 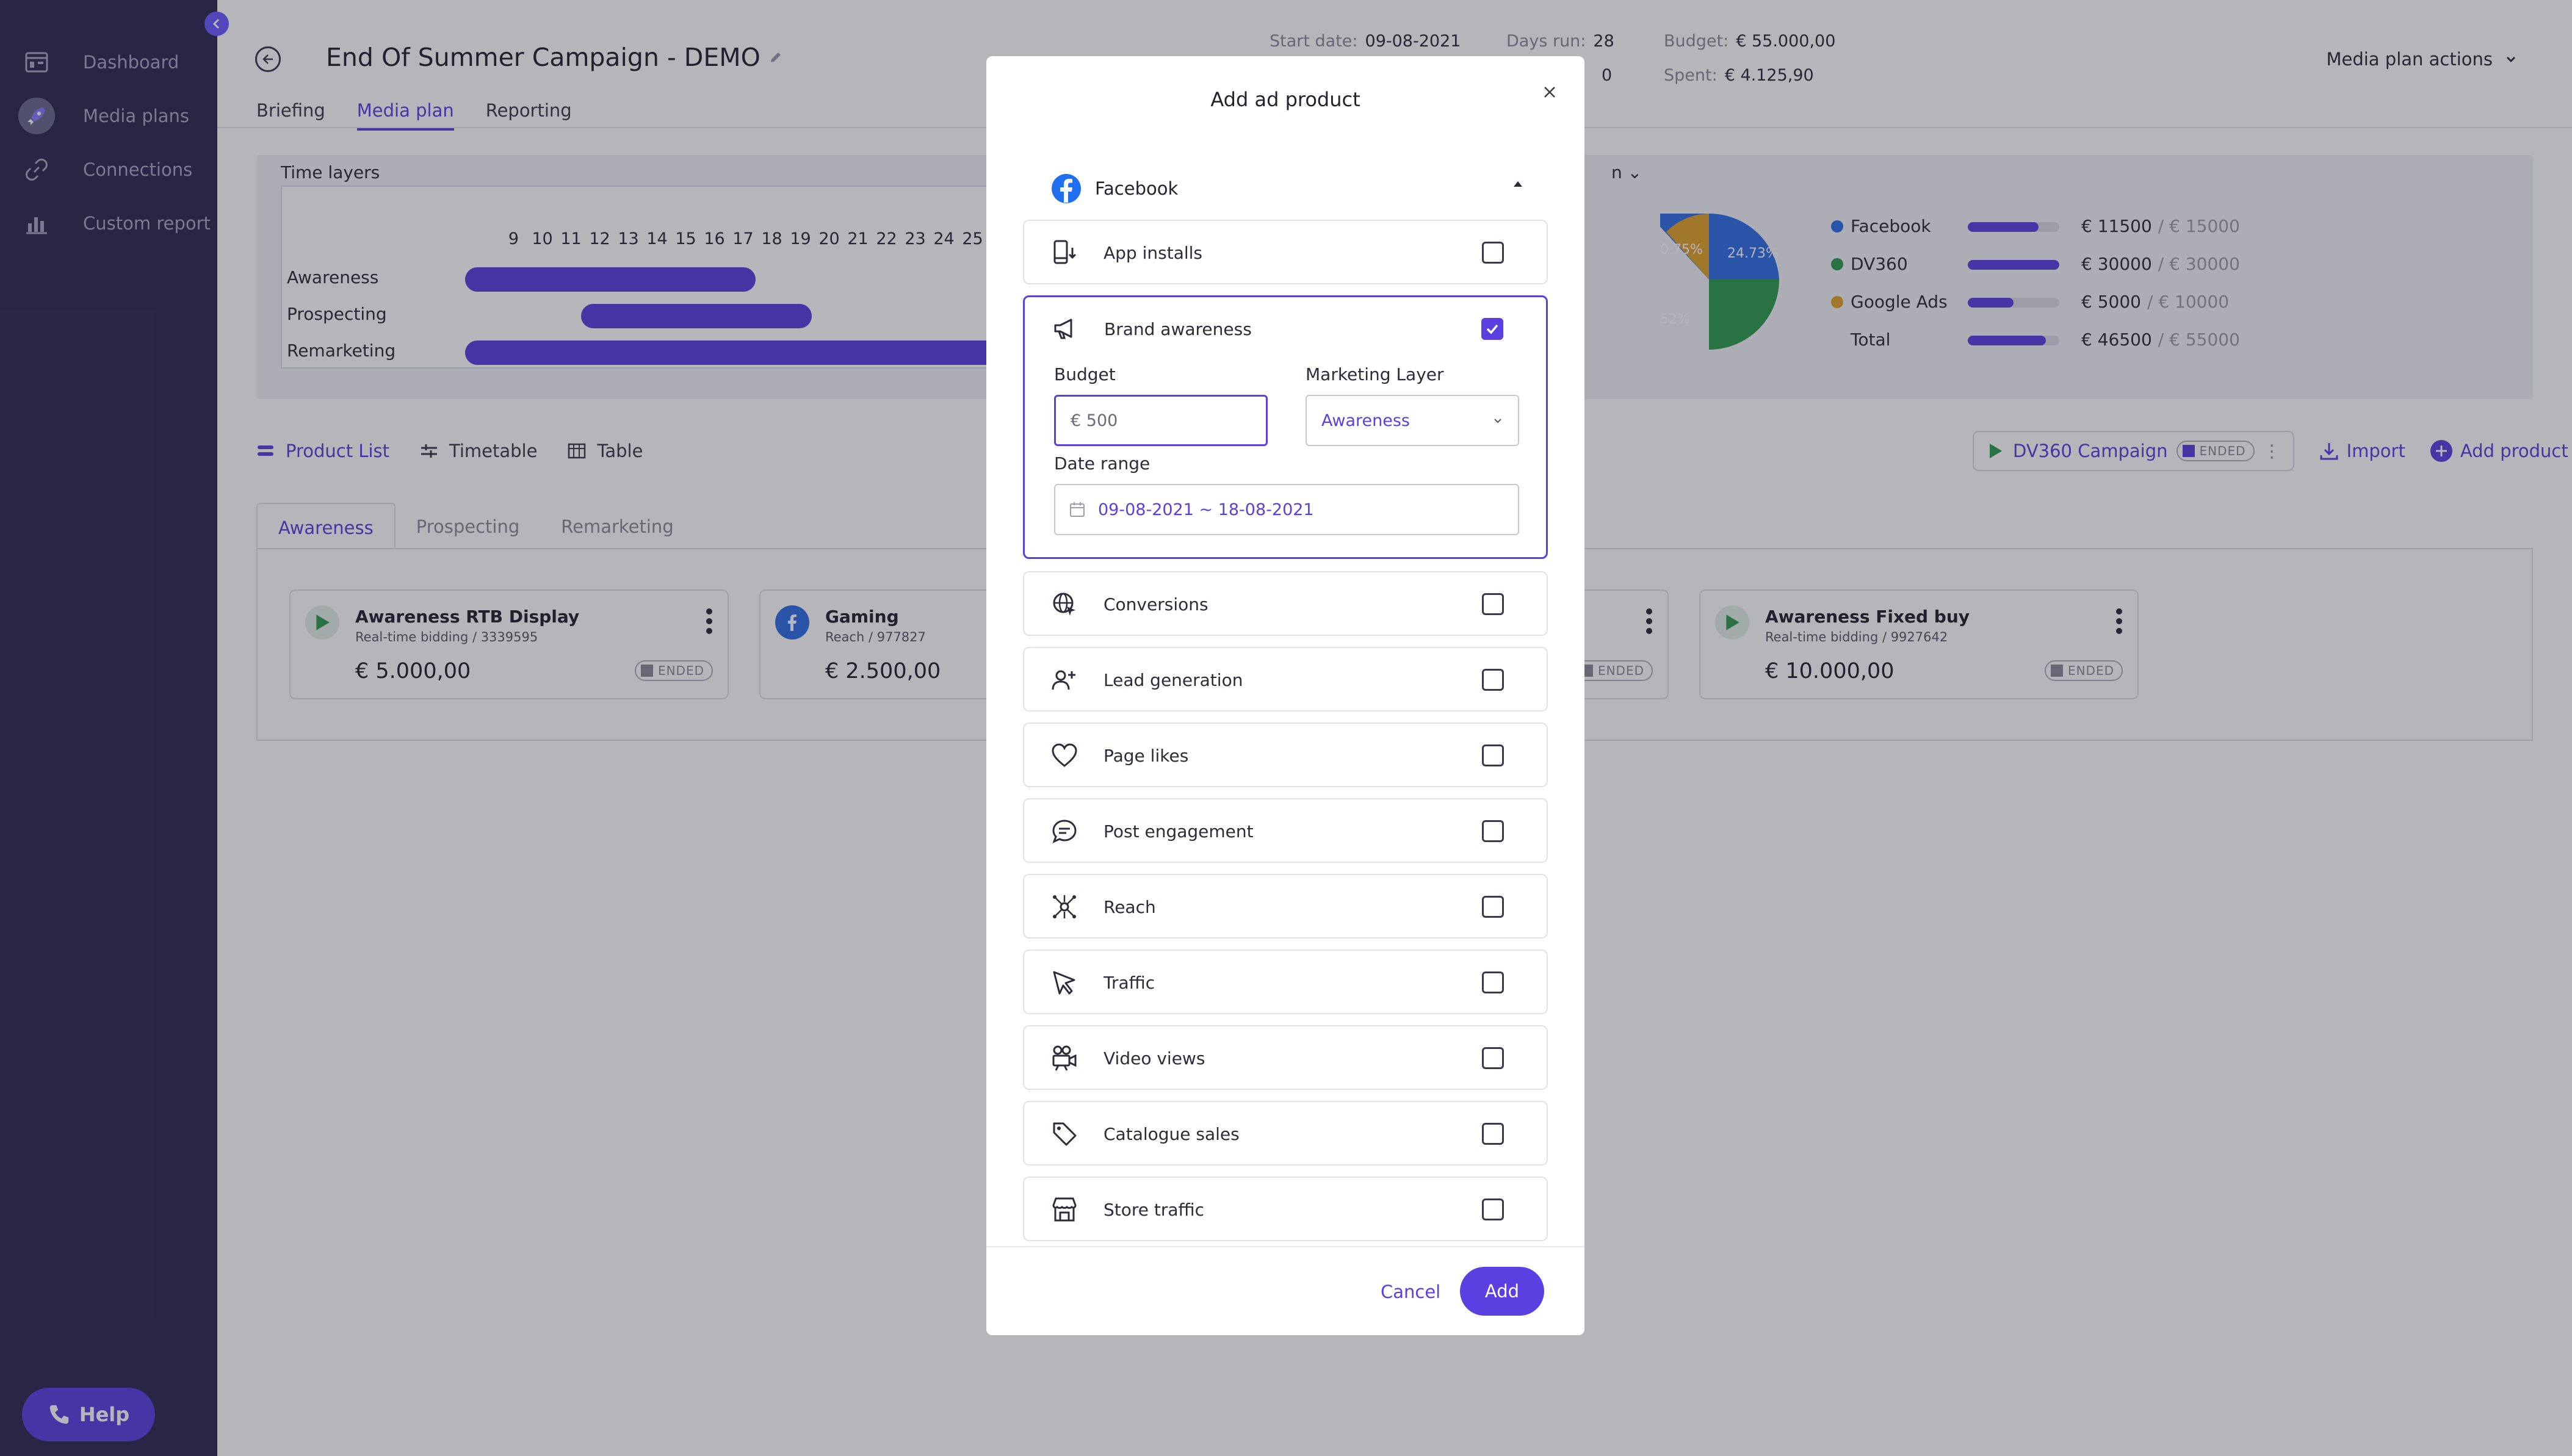 What do you see at coordinates (1153, 253) in the screenshot?
I see `option-label: App installs` at bounding box center [1153, 253].